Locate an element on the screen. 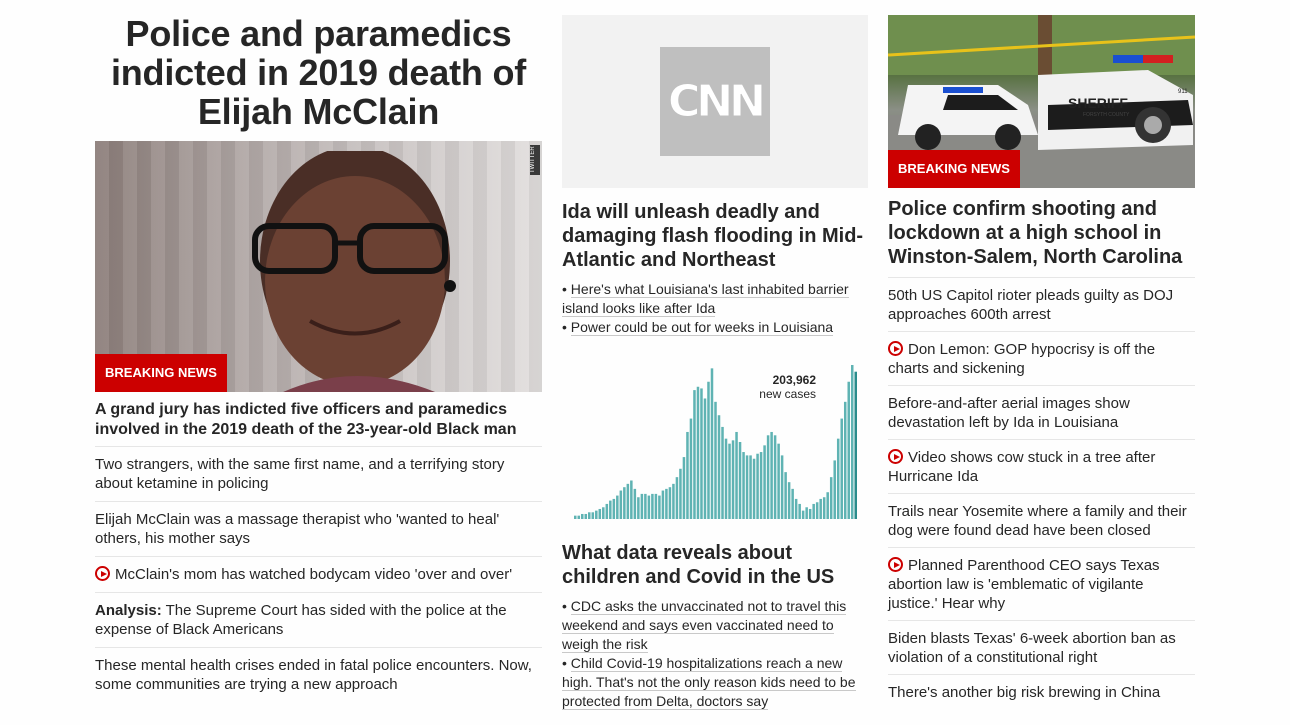  chart-svg is located at coordinates (715, 442).